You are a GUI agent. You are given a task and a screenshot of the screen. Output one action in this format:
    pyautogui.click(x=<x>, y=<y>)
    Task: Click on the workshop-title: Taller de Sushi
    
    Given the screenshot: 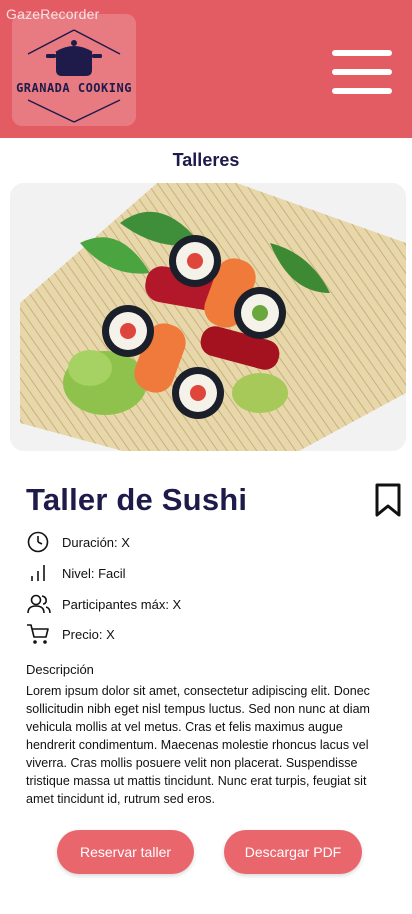 What is the action you would take?
    pyautogui.click(x=137, y=499)
    